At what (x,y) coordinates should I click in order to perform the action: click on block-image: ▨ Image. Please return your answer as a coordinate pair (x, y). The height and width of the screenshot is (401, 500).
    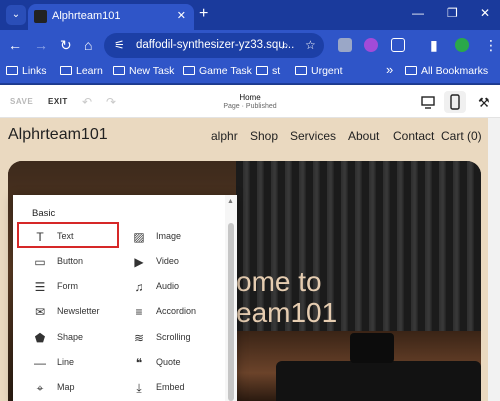
    Looking at the image, I should click on (180, 237).